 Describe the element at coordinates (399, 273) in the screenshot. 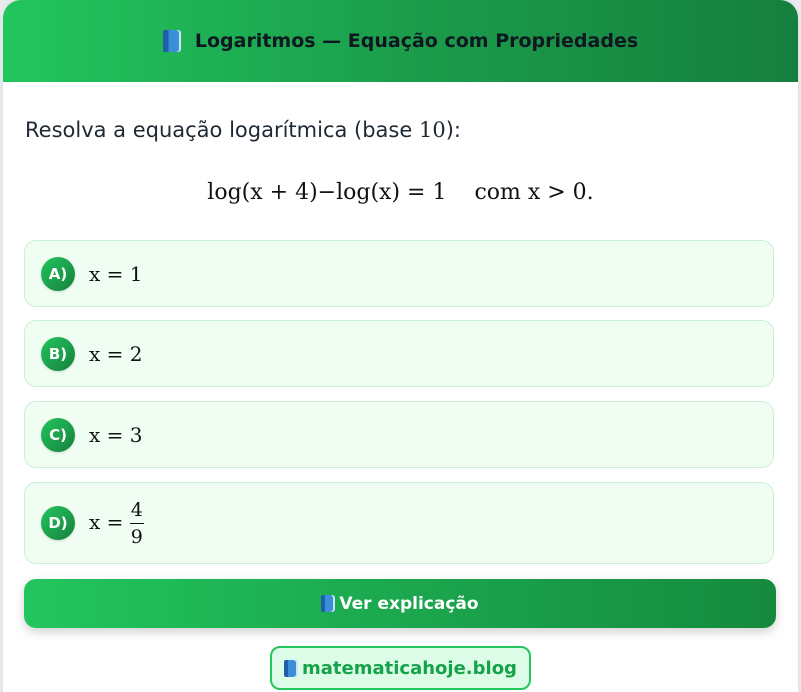

I see `option-a: A) x = 1` at that location.